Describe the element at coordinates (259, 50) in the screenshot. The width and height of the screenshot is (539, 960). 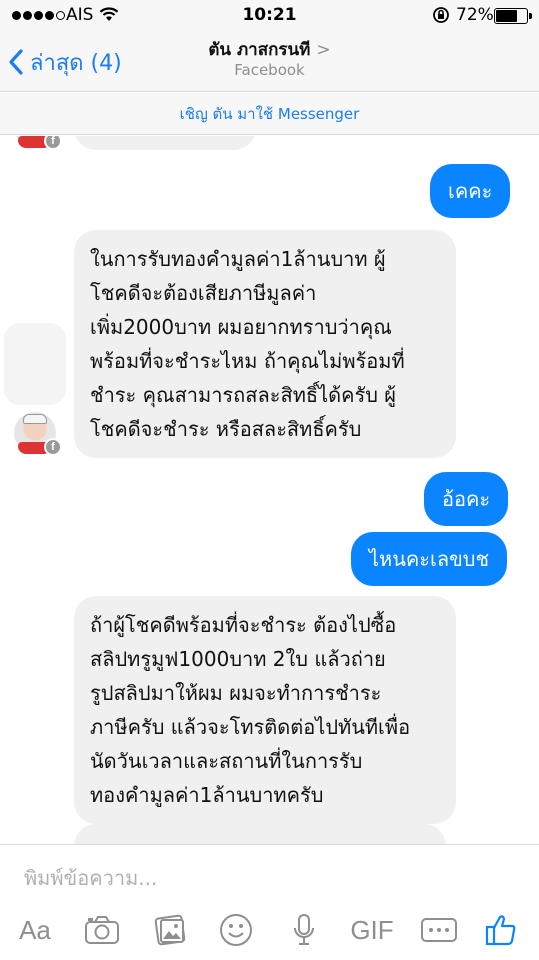
I see `contact-name-text: ตัน ภาสกรนที` at that location.